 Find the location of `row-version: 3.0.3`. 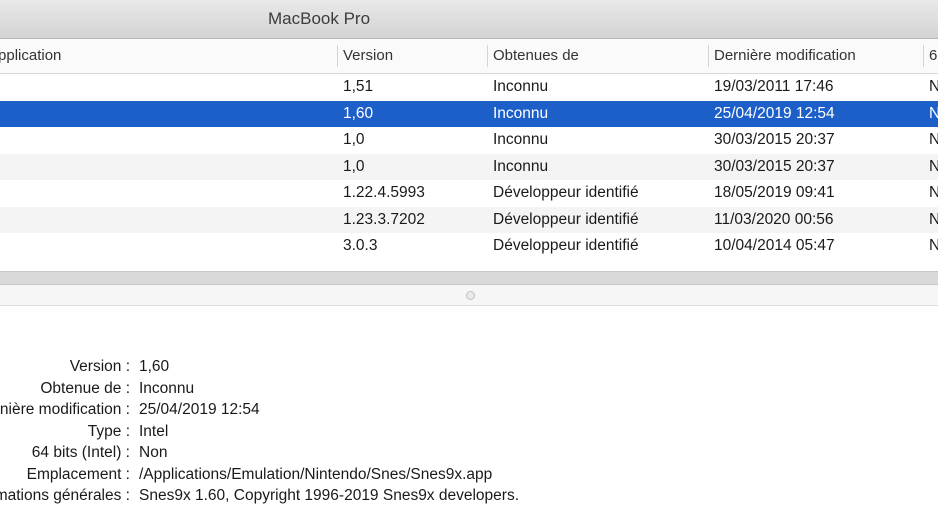

row-version: 3.0.3 is located at coordinates (360, 245).